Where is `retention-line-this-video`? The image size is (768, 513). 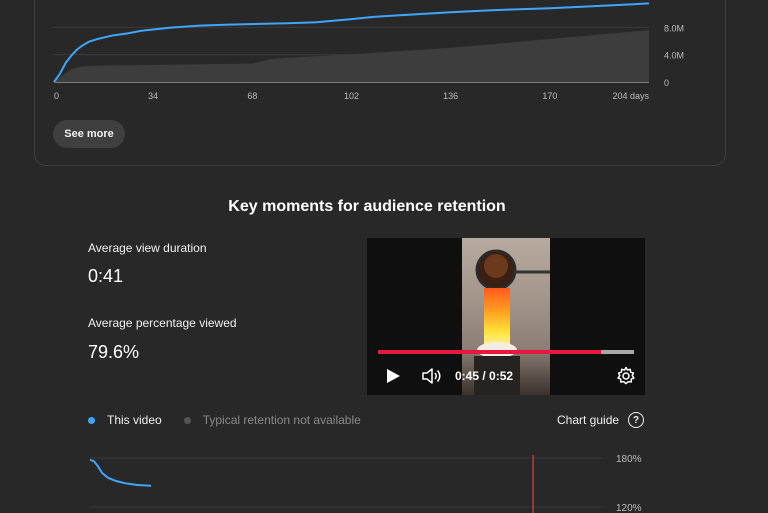 retention-line-this-video is located at coordinates (120, 472).